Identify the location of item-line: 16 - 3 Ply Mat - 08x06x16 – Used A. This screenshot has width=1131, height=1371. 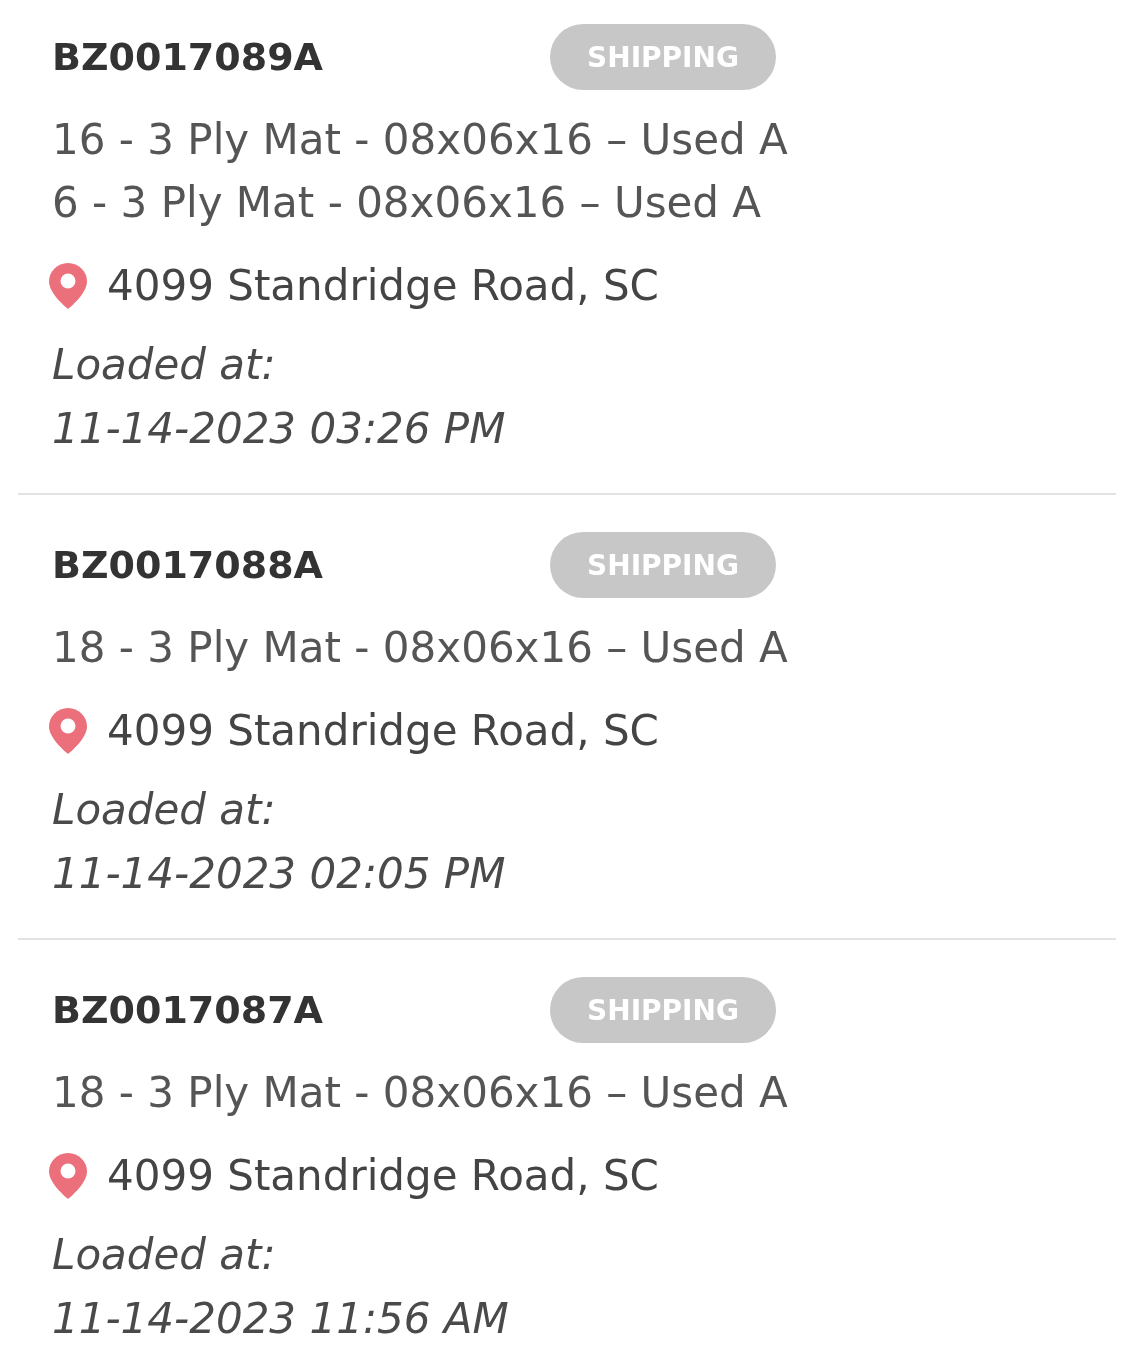
(420, 140).